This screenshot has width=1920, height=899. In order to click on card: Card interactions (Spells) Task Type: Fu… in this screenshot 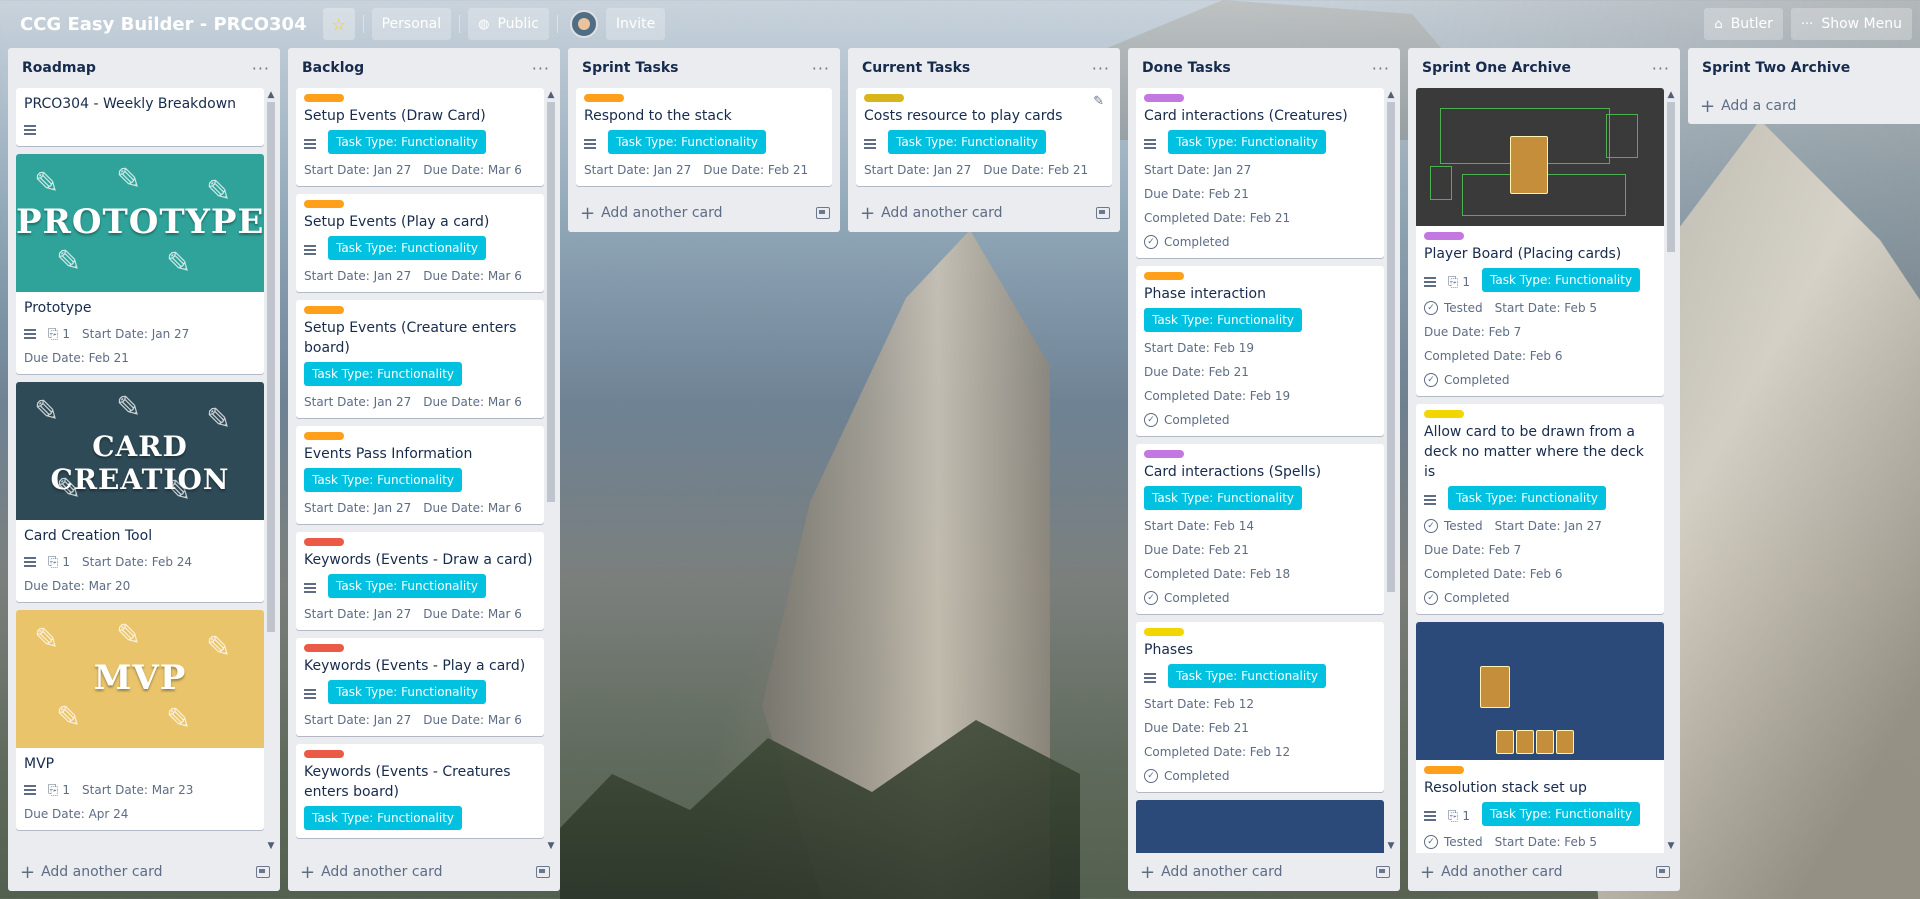, I will do `click(1260, 529)`.